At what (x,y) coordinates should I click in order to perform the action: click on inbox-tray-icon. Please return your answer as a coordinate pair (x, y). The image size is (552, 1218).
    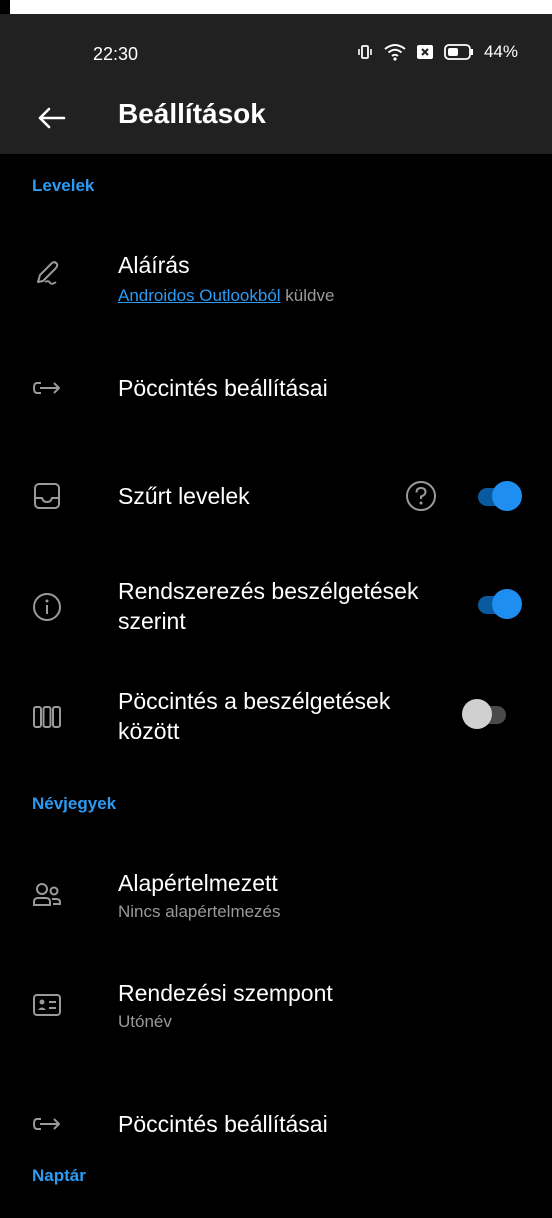
    Looking at the image, I should click on (47, 496).